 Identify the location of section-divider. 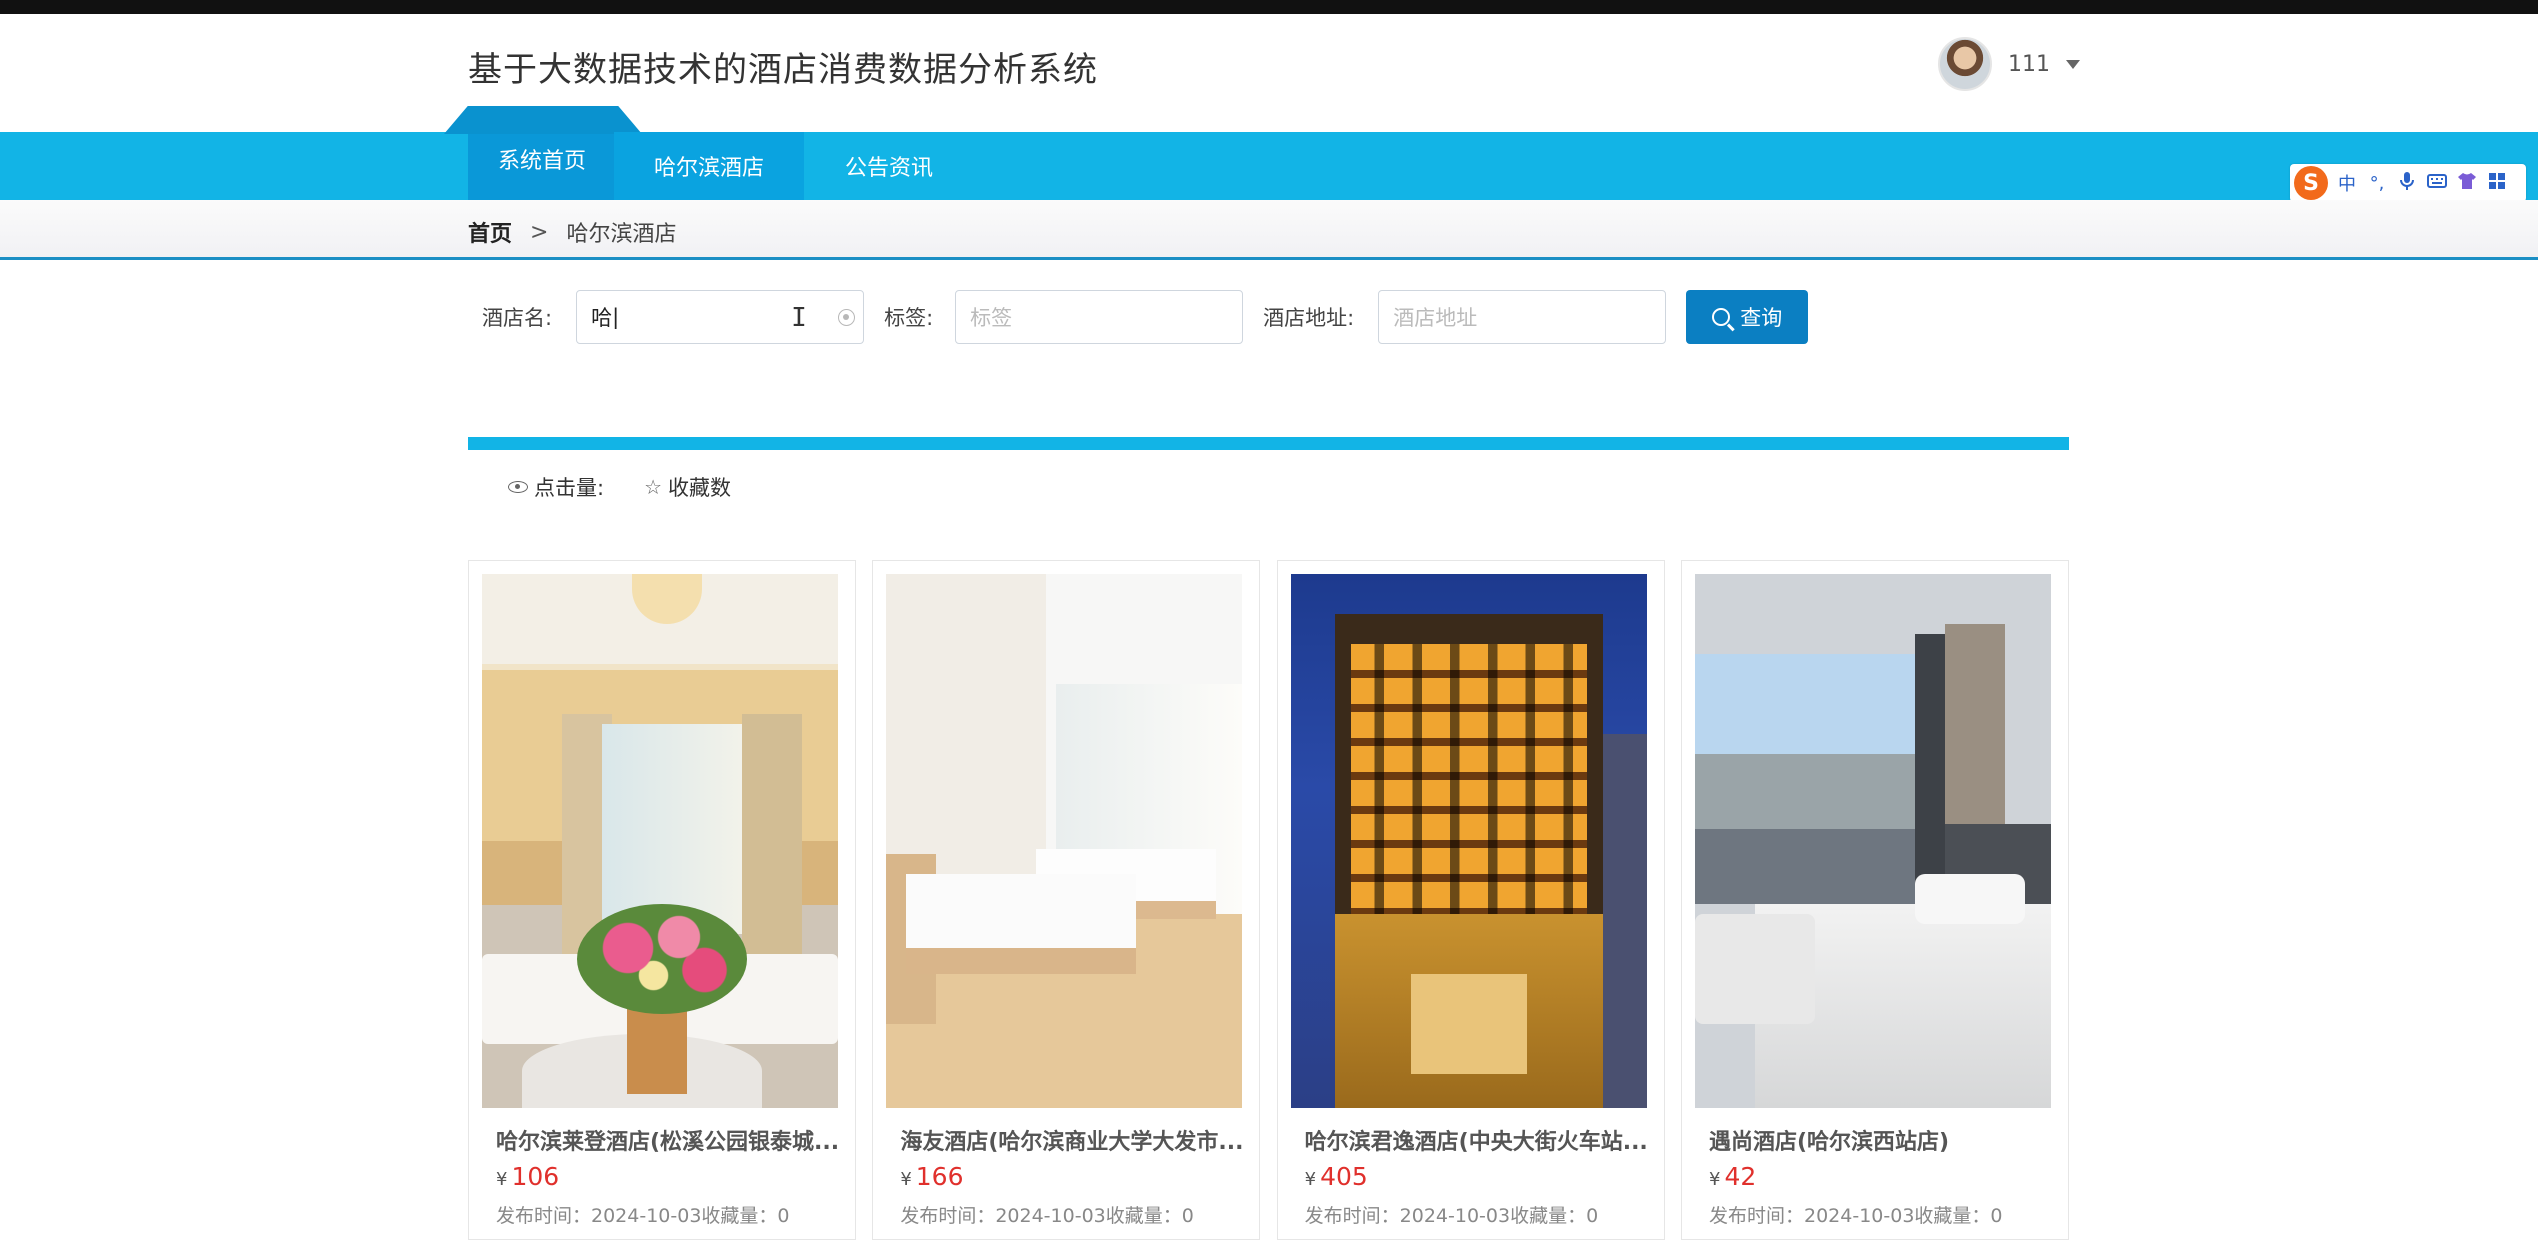
(1268, 443).